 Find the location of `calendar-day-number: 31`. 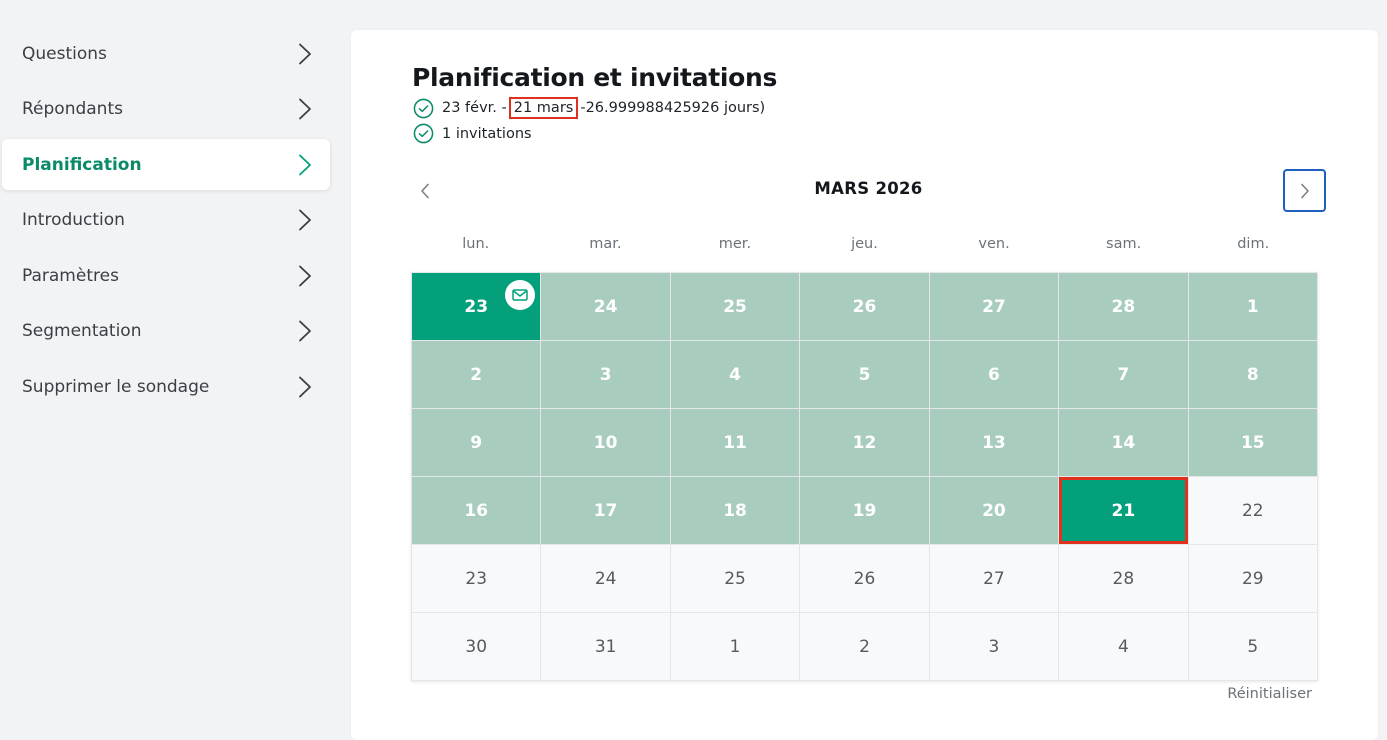

calendar-day-number: 31 is located at coordinates (605, 646).